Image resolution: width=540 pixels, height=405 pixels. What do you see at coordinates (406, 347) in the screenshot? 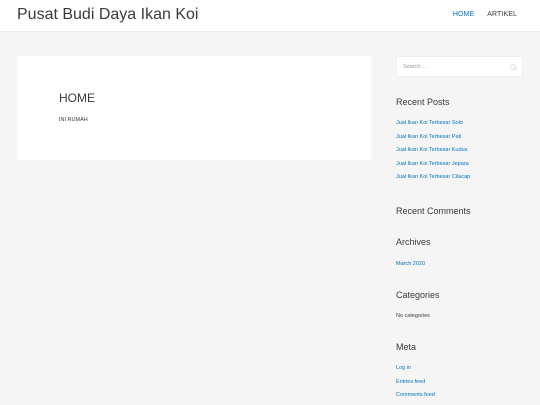
I see `meta-title: Meta` at bounding box center [406, 347].